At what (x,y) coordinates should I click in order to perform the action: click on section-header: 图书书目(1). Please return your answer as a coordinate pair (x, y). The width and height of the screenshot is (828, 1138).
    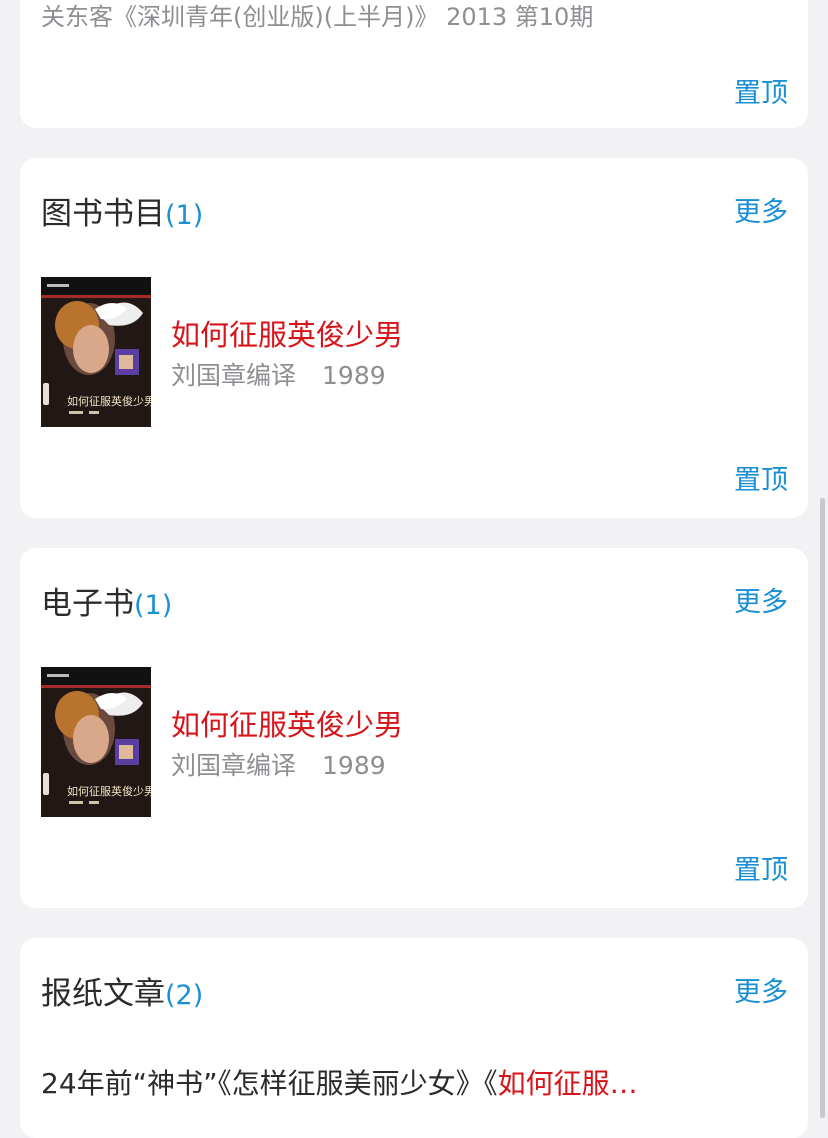
    Looking at the image, I should click on (122, 210).